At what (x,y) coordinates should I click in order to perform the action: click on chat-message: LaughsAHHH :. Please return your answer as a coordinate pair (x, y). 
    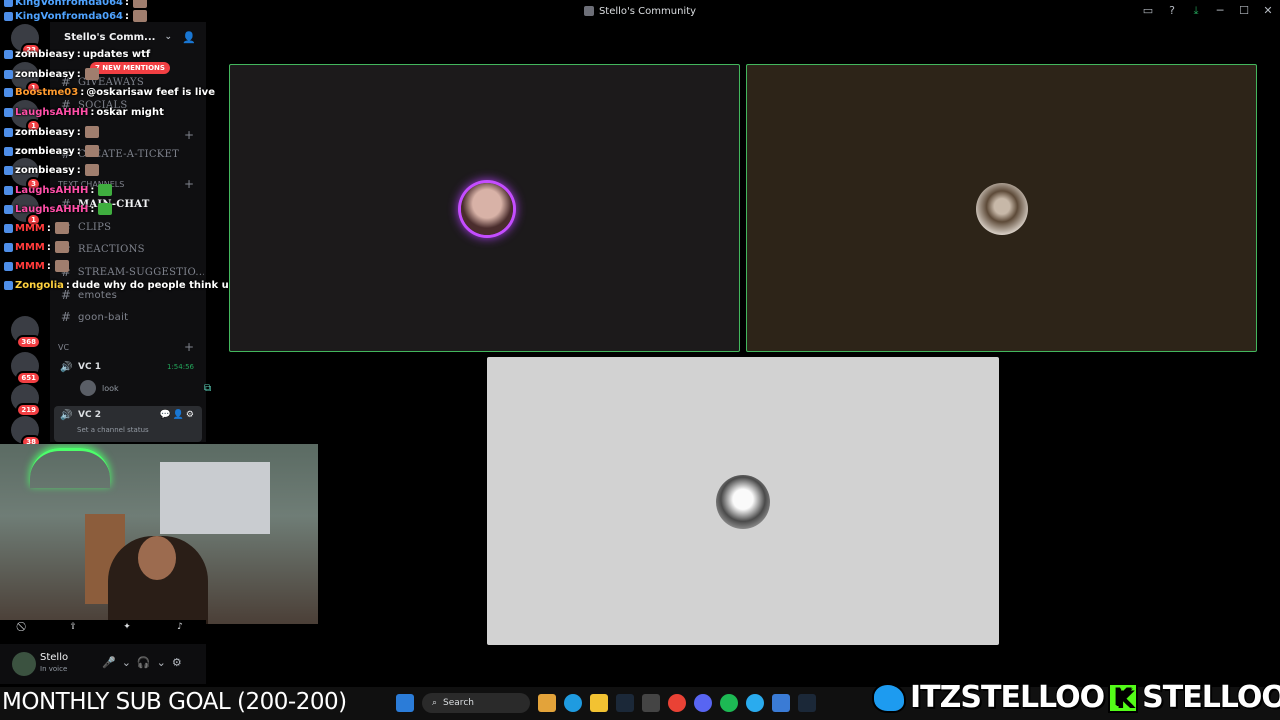
    Looking at the image, I should click on (58, 190).